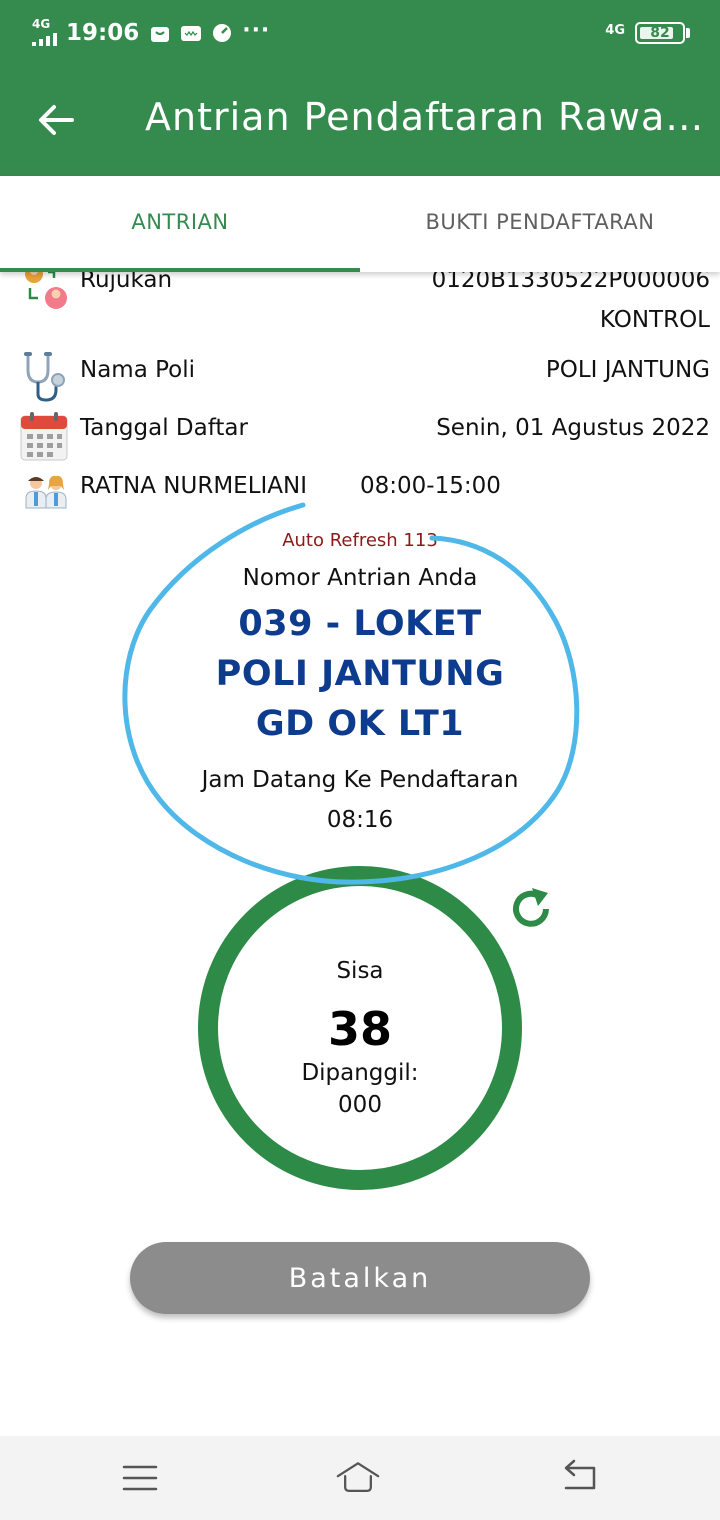 The width and height of the screenshot is (720, 1520). I want to click on gauge-icon, so click(222, 33).